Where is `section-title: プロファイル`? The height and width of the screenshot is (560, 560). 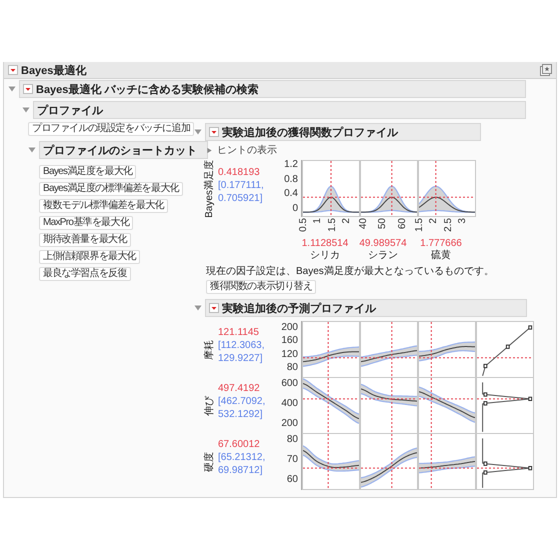
section-title: プロファイル is located at coordinates (70, 111).